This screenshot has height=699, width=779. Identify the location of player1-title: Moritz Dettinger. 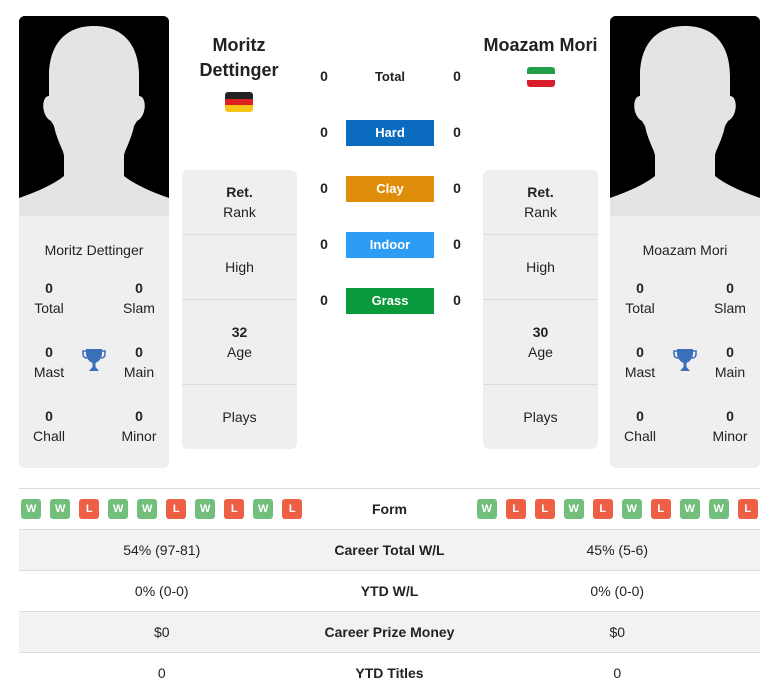
(239, 58).